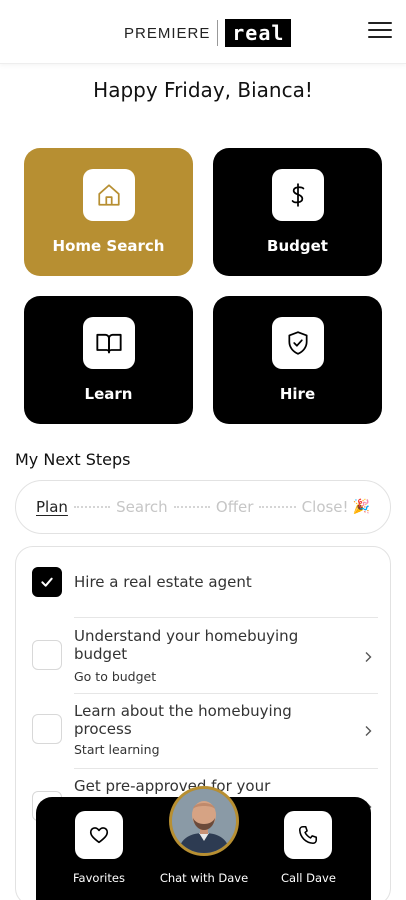 This screenshot has width=406, height=900. What do you see at coordinates (258, 33) in the screenshot?
I see `brand-logo-text-right: real` at bounding box center [258, 33].